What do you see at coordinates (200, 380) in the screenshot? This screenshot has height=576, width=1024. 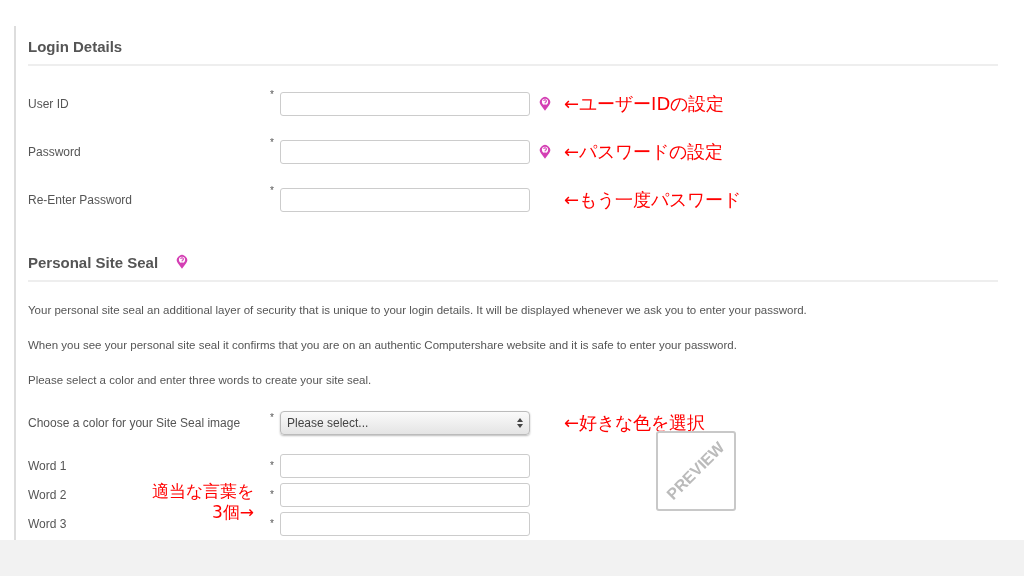 I see `paragraph: Please select a color and enter three words to create your site seal.` at bounding box center [200, 380].